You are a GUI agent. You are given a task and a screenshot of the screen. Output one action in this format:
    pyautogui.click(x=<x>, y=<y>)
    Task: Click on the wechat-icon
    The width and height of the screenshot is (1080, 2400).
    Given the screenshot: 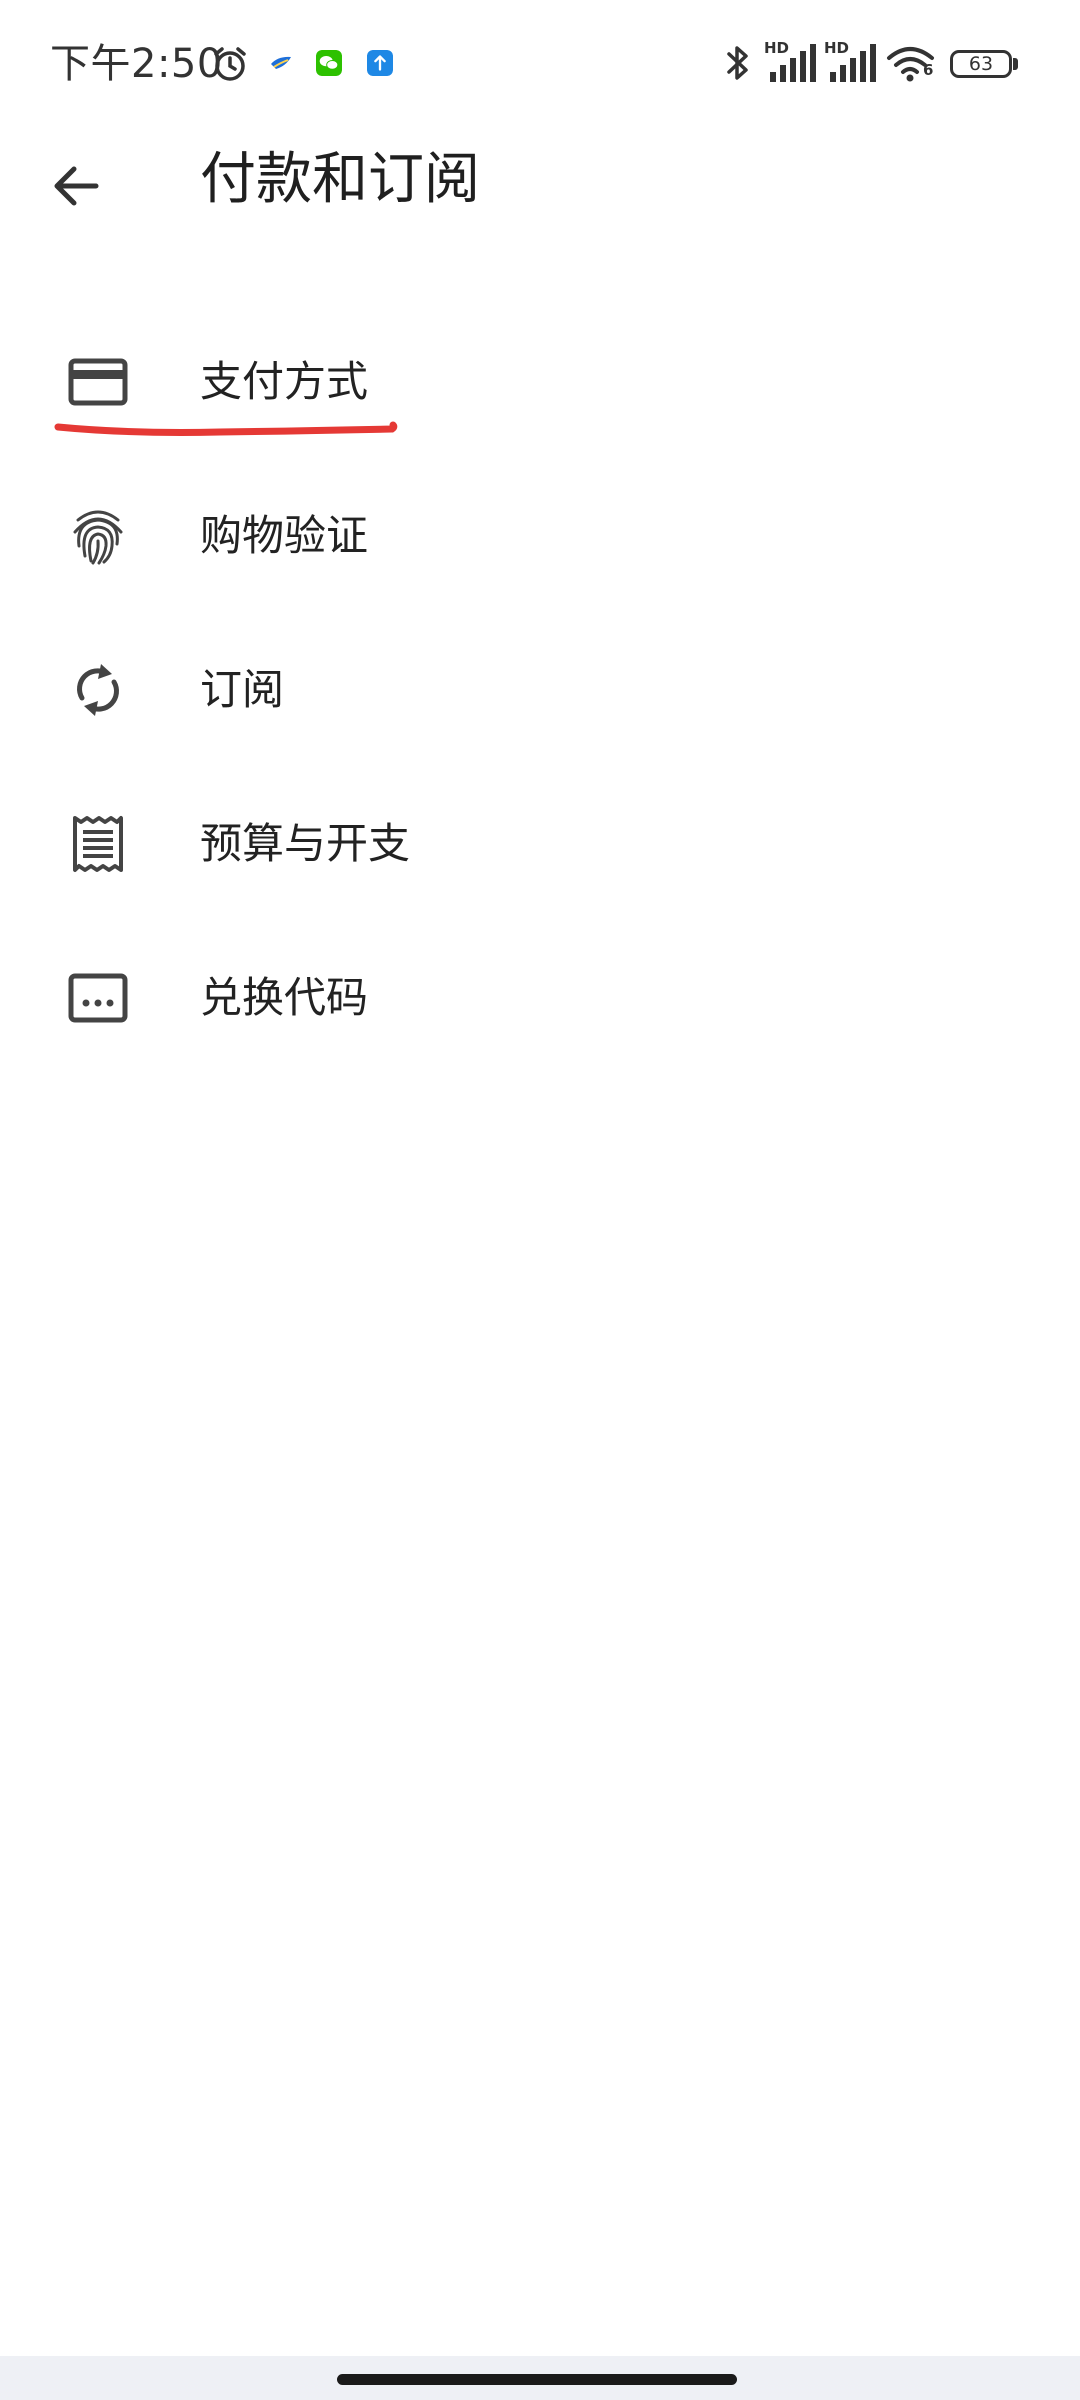 What is the action you would take?
    pyautogui.click(x=329, y=63)
    